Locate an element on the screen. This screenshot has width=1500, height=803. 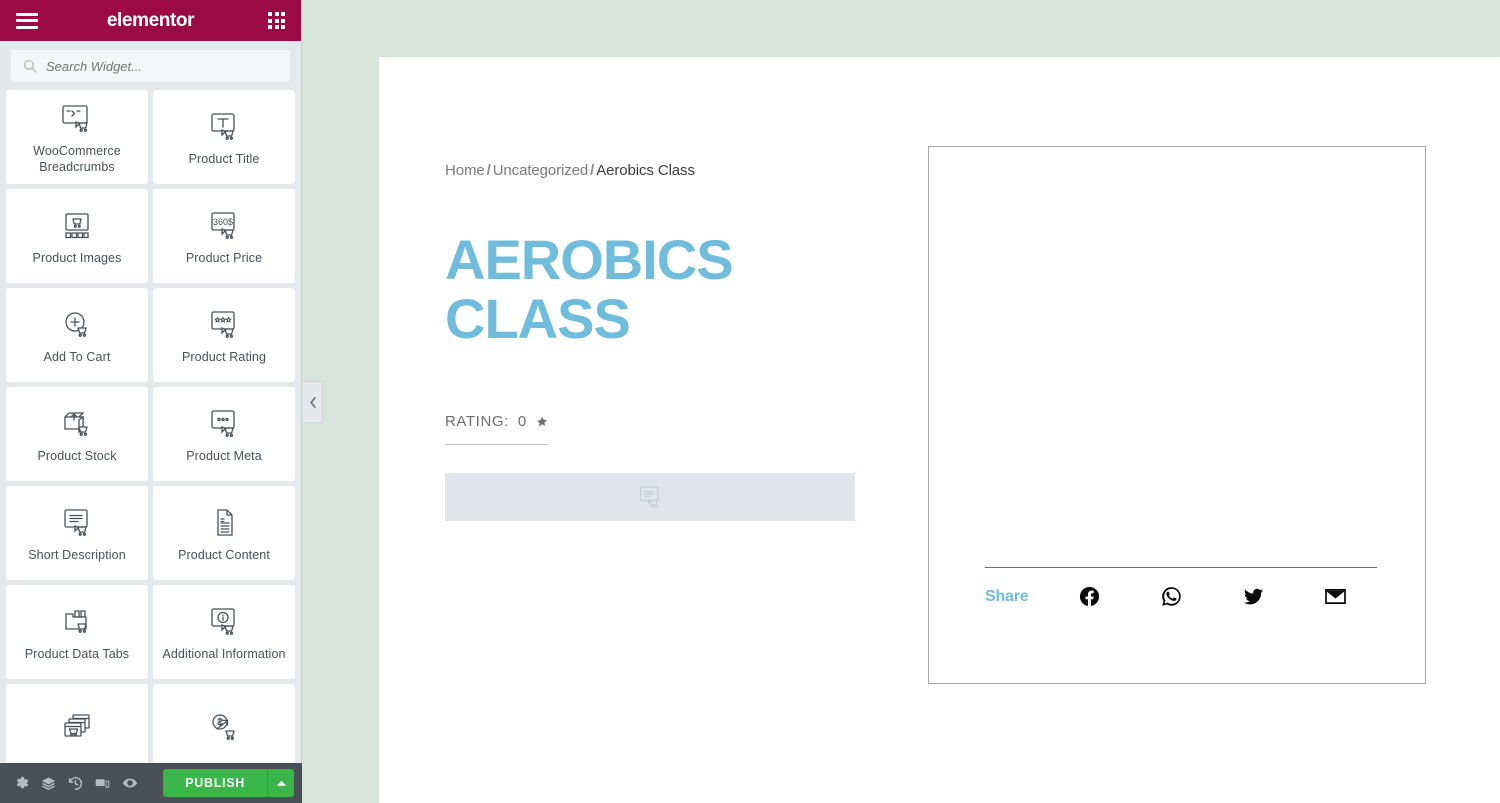
gear-icon is located at coordinates (22, 782).